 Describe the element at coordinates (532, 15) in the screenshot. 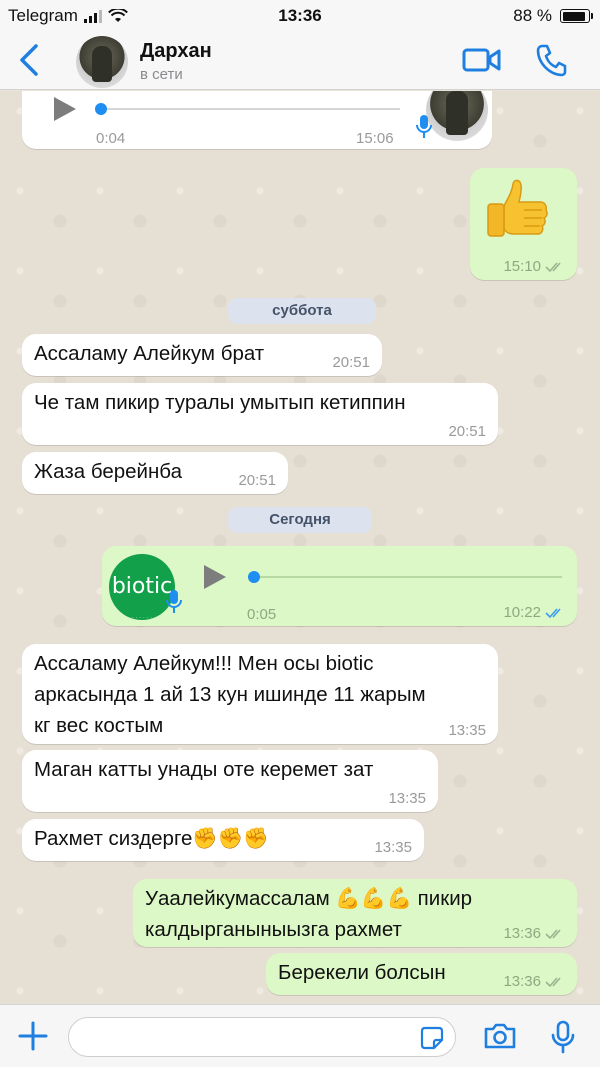

I see `battery-percent: 88 %` at that location.